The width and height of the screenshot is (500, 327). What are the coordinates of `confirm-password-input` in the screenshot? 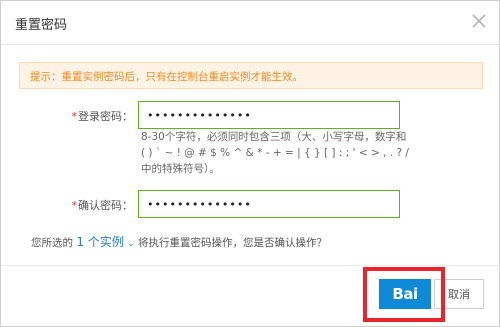 It's located at (269, 204).